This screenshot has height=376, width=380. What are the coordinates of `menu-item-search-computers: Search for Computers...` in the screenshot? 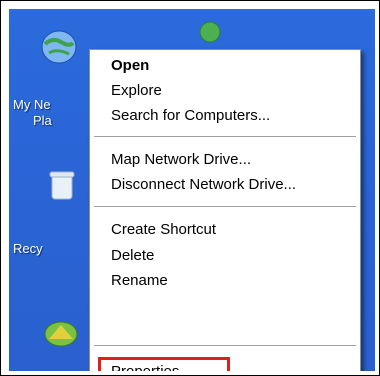 It's located at (225, 116).